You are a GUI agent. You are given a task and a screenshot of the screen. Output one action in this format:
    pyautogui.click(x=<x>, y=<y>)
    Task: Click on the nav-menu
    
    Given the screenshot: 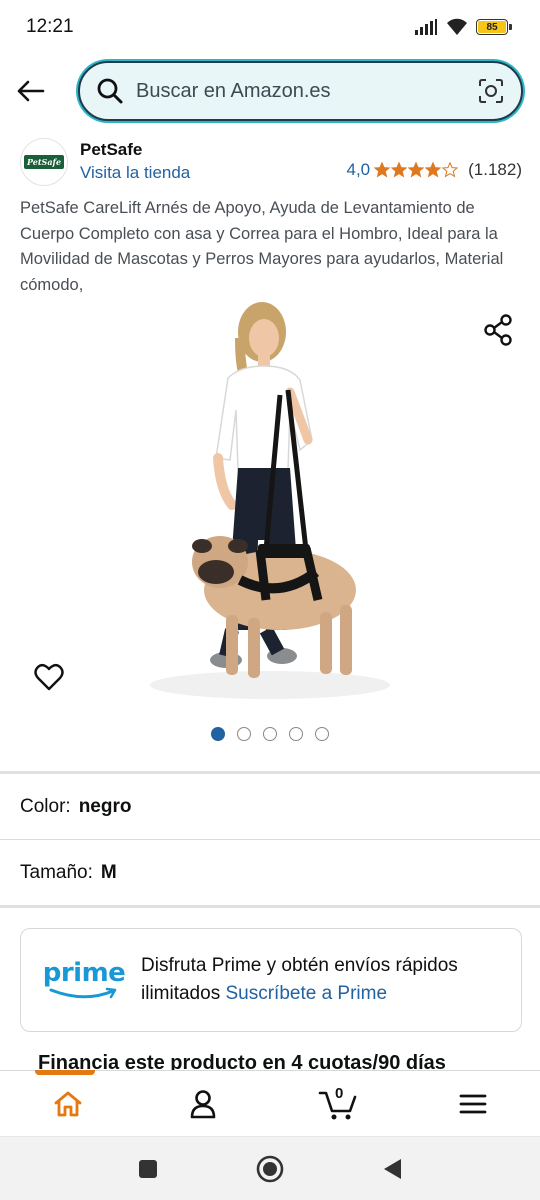 What is the action you would take?
    pyautogui.click(x=472, y=1103)
    